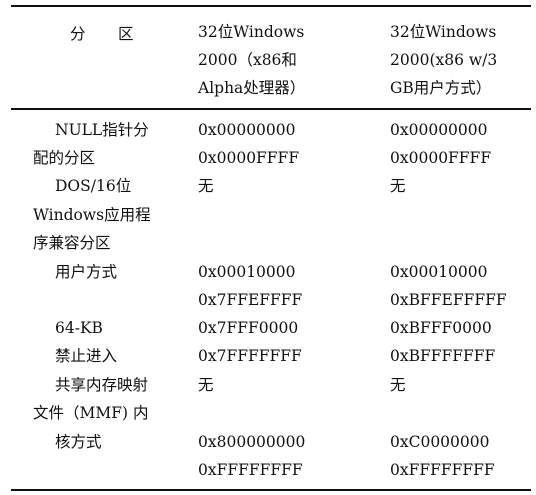 The width and height of the screenshot is (536, 495). Describe the element at coordinates (251, 32) in the screenshot. I see `header-col2-line1: 32位Windows` at that location.